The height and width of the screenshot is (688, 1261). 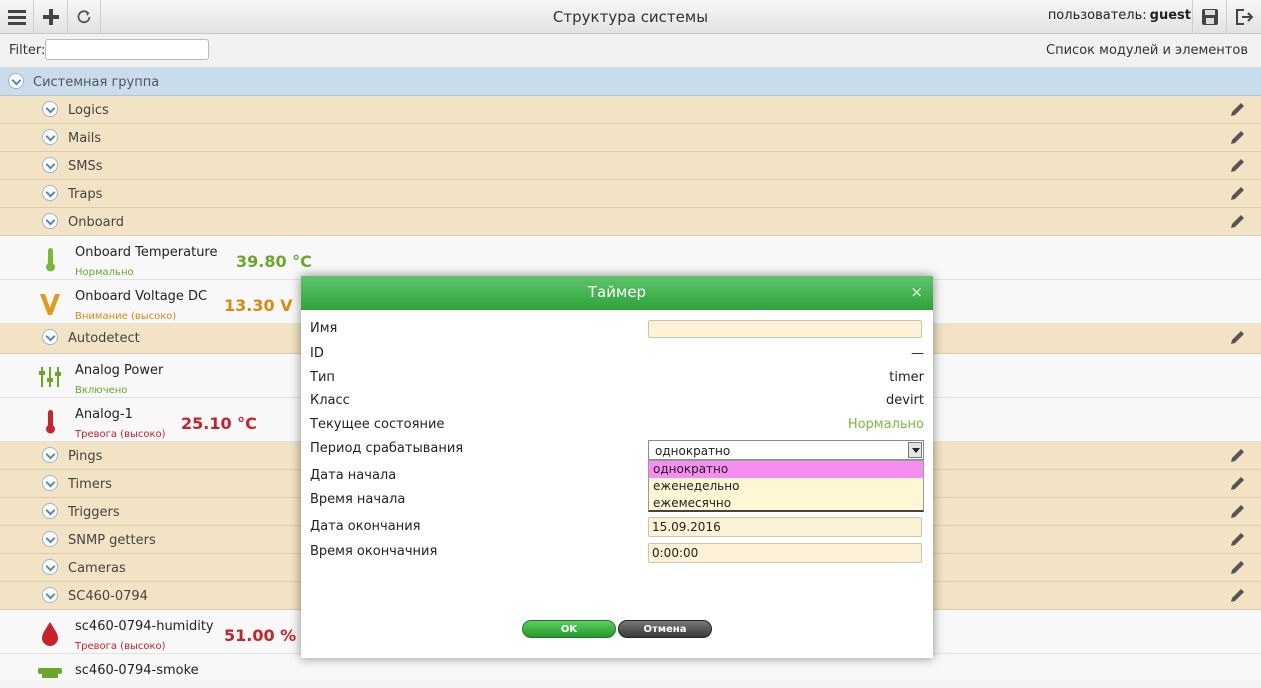 What do you see at coordinates (387, 448) in the screenshot?
I see `period-label: Период срабатывания` at bounding box center [387, 448].